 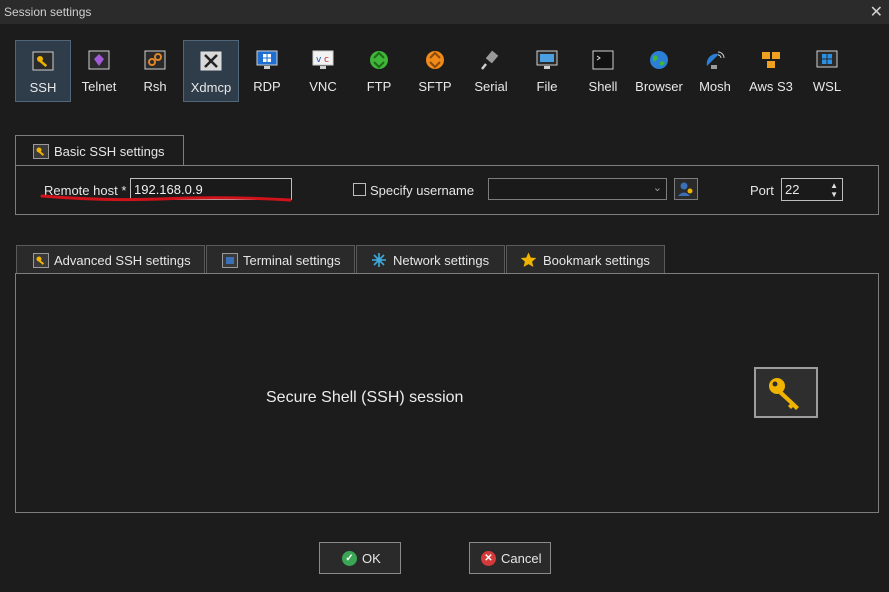 What do you see at coordinates (547, 86) in the screenshot?
I see `session-type-label: File` at bounding box center [547, 86].